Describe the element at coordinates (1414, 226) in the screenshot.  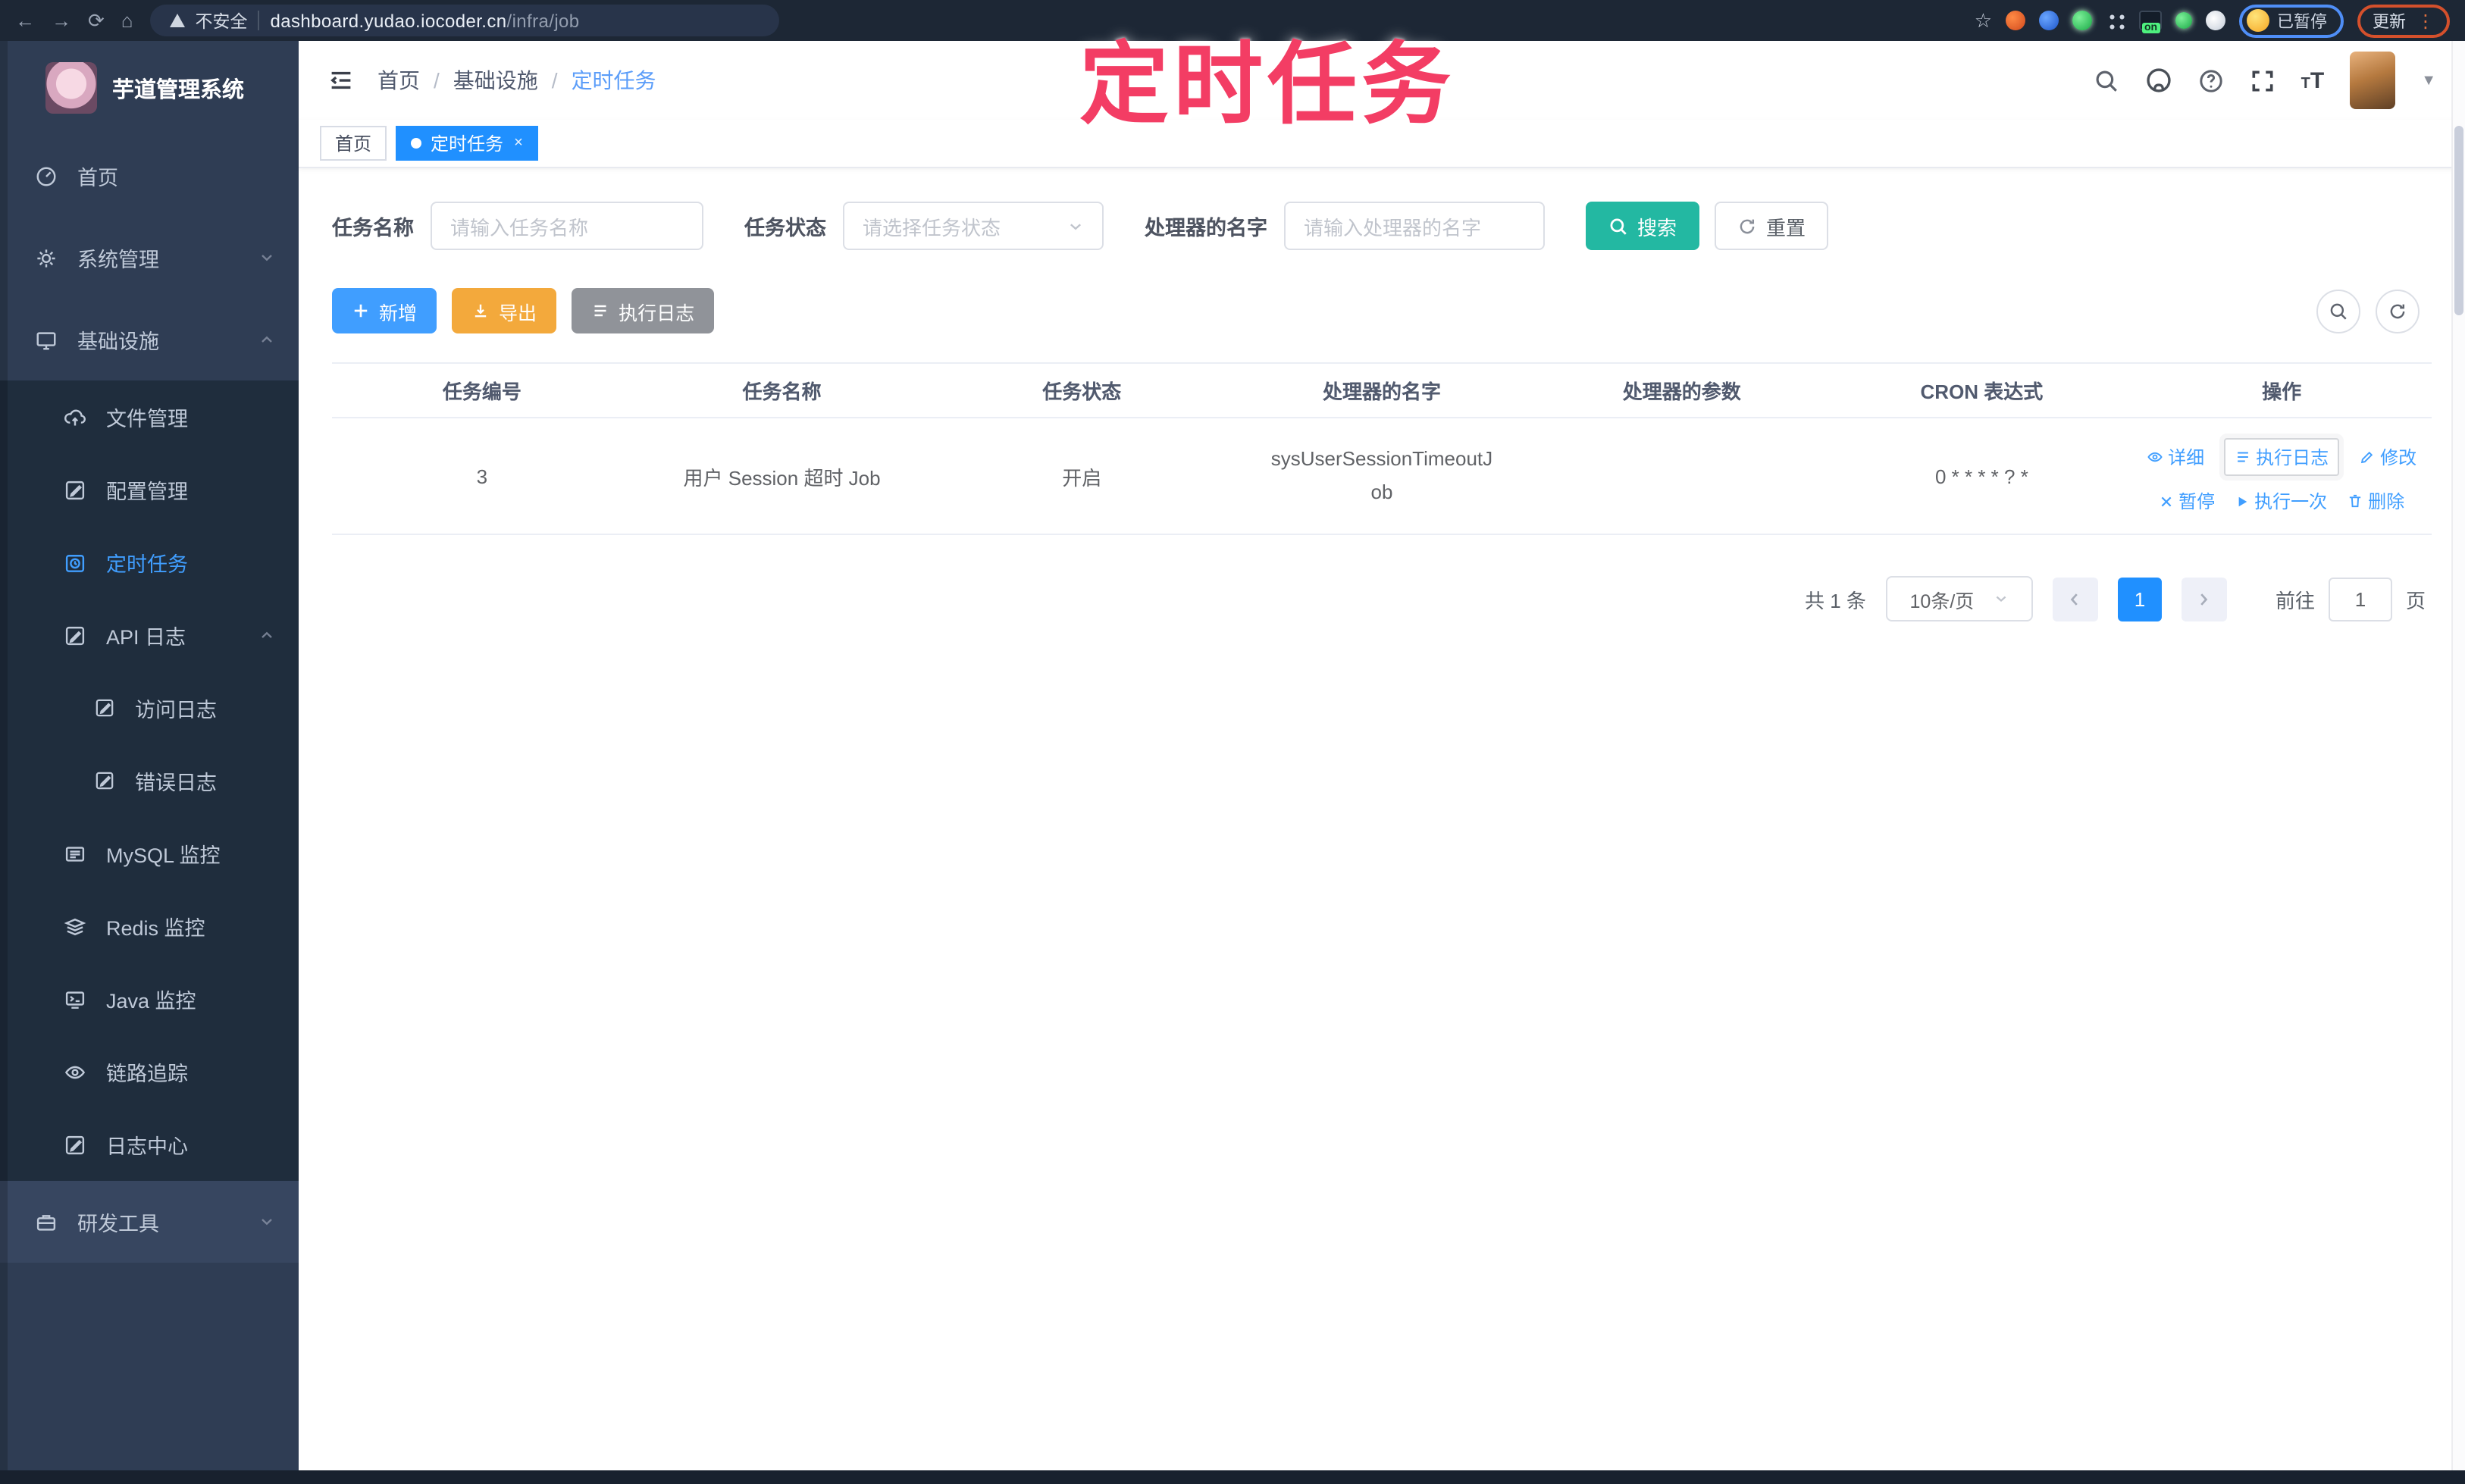
I see `handler-name-input: 请输入处理器的名字` at that location.